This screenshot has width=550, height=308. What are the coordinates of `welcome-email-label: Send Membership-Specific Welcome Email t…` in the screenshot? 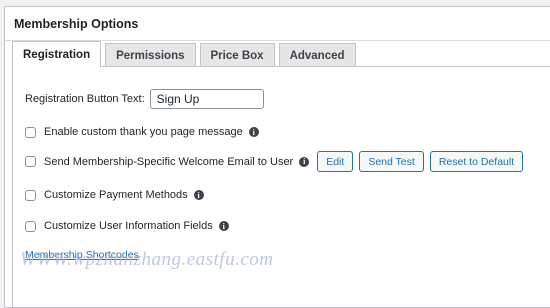 It's located at (169, 161).